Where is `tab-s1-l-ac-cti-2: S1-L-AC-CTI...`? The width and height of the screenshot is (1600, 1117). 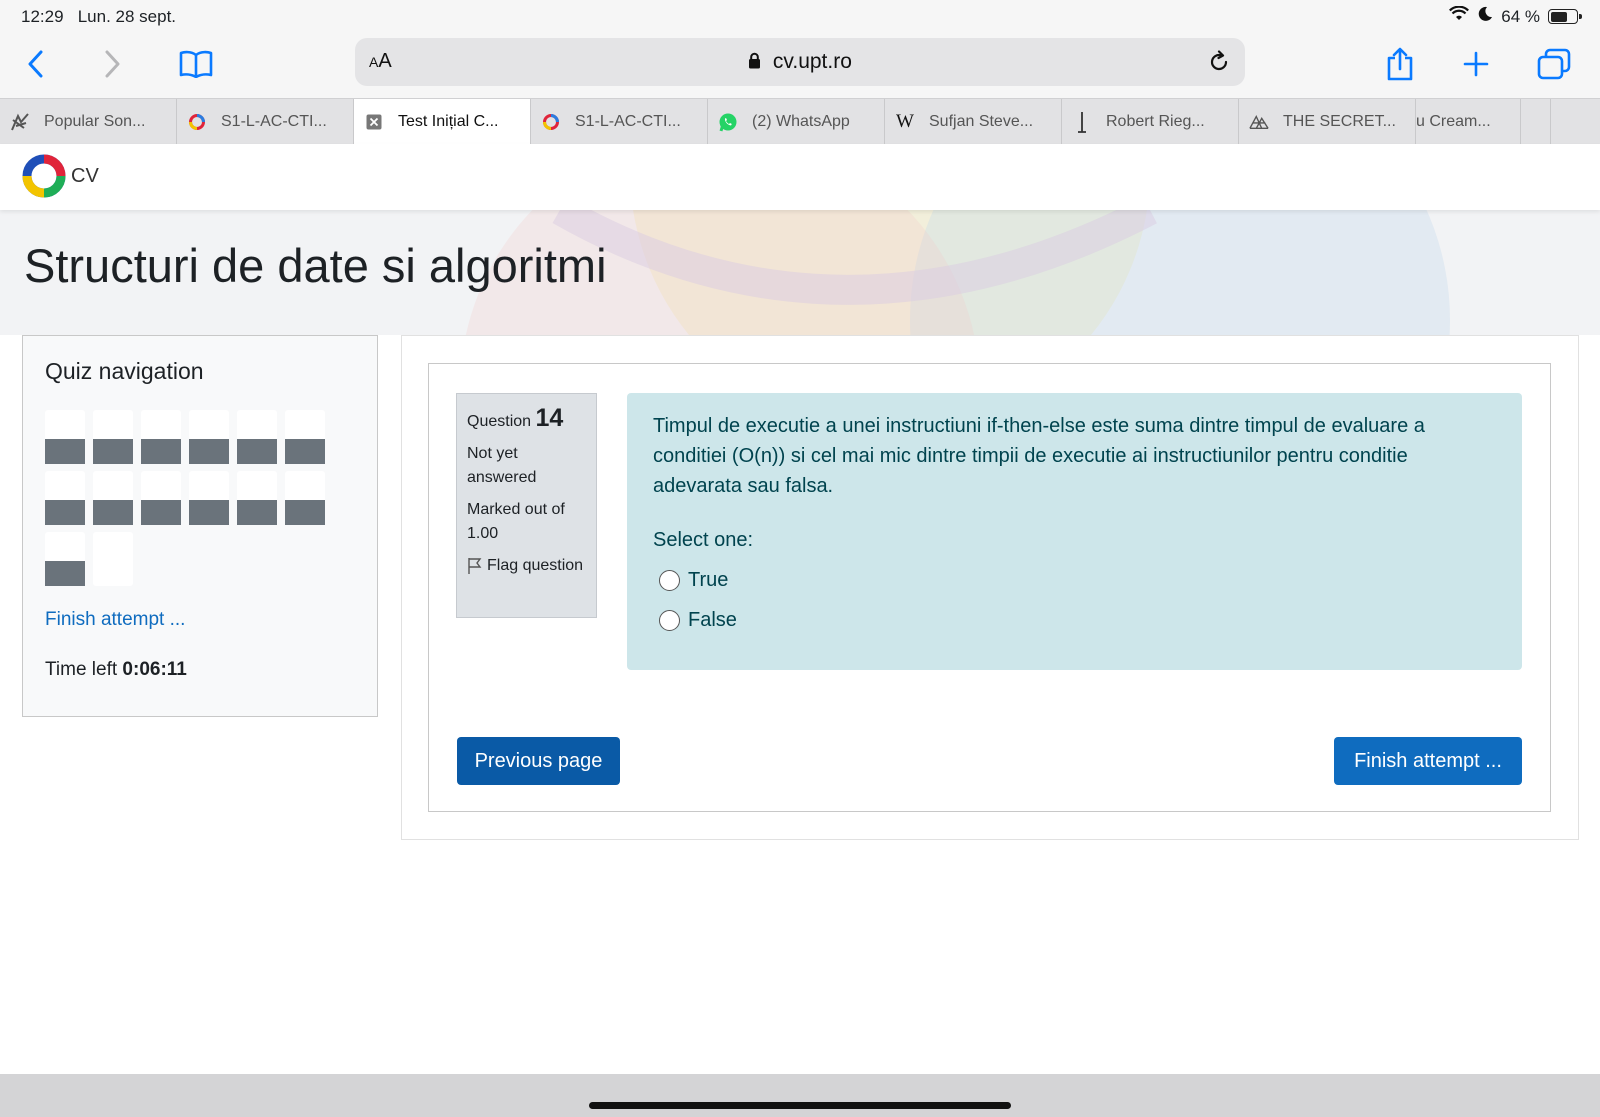
tab-s1-l-ac-cti-2: S1-L-AC-CTI... is located at coordinates (619, 121).